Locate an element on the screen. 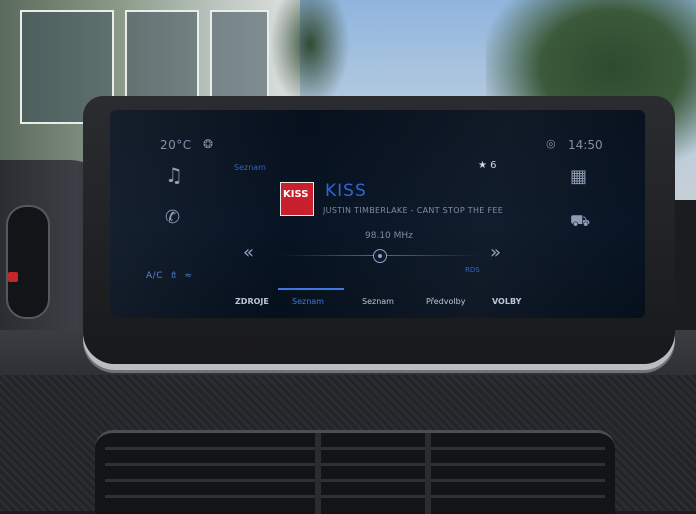  tab-seznam: Seznam is located at coordinates (378, 301).